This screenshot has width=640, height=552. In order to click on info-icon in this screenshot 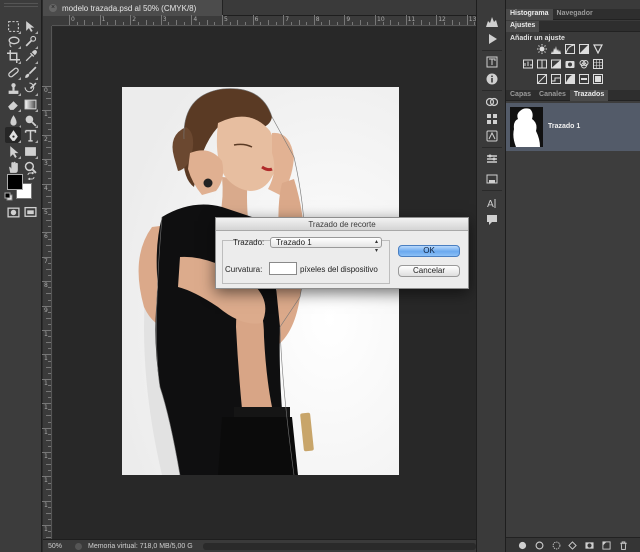, I will do `click(492, 79)`.